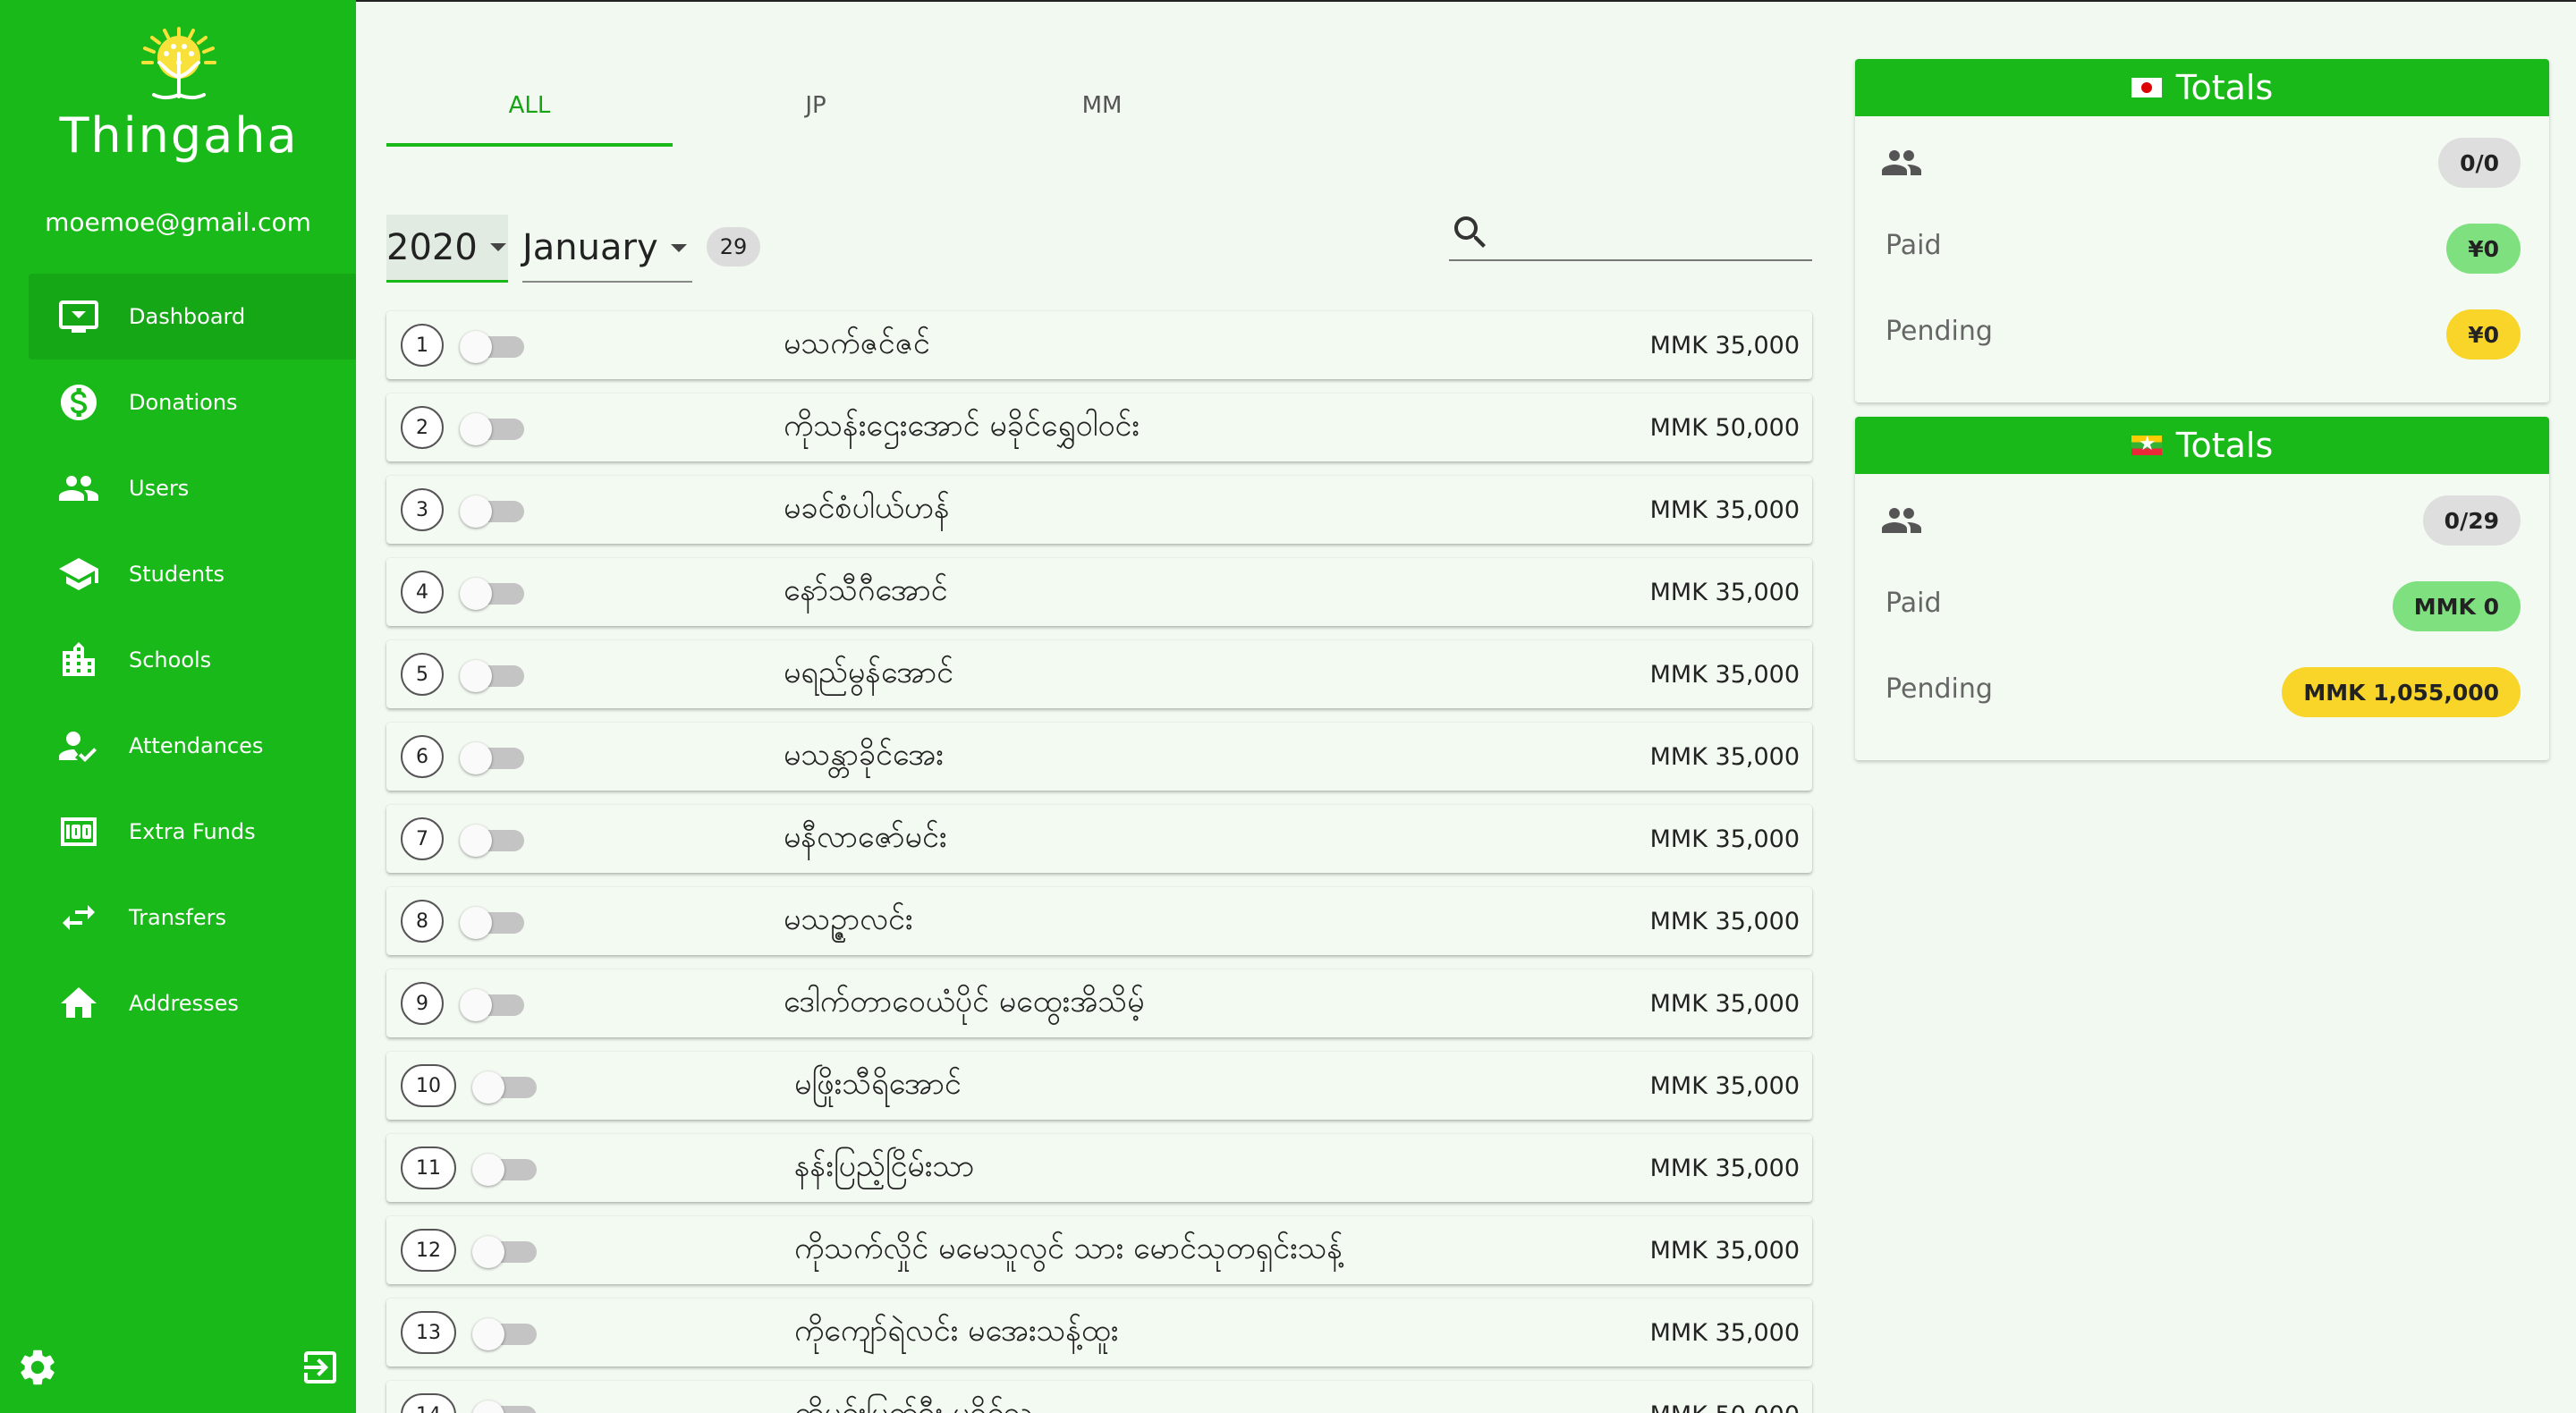  I want to click on sidebar-item-label: Students, so click(177, 574).